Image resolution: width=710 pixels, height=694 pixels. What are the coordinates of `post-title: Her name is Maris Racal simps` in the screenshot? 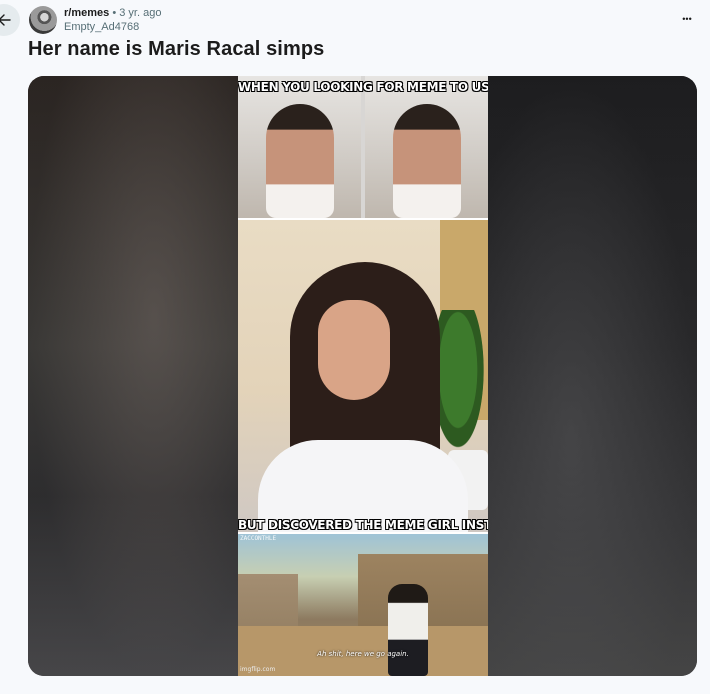 It's located at (176, 49).